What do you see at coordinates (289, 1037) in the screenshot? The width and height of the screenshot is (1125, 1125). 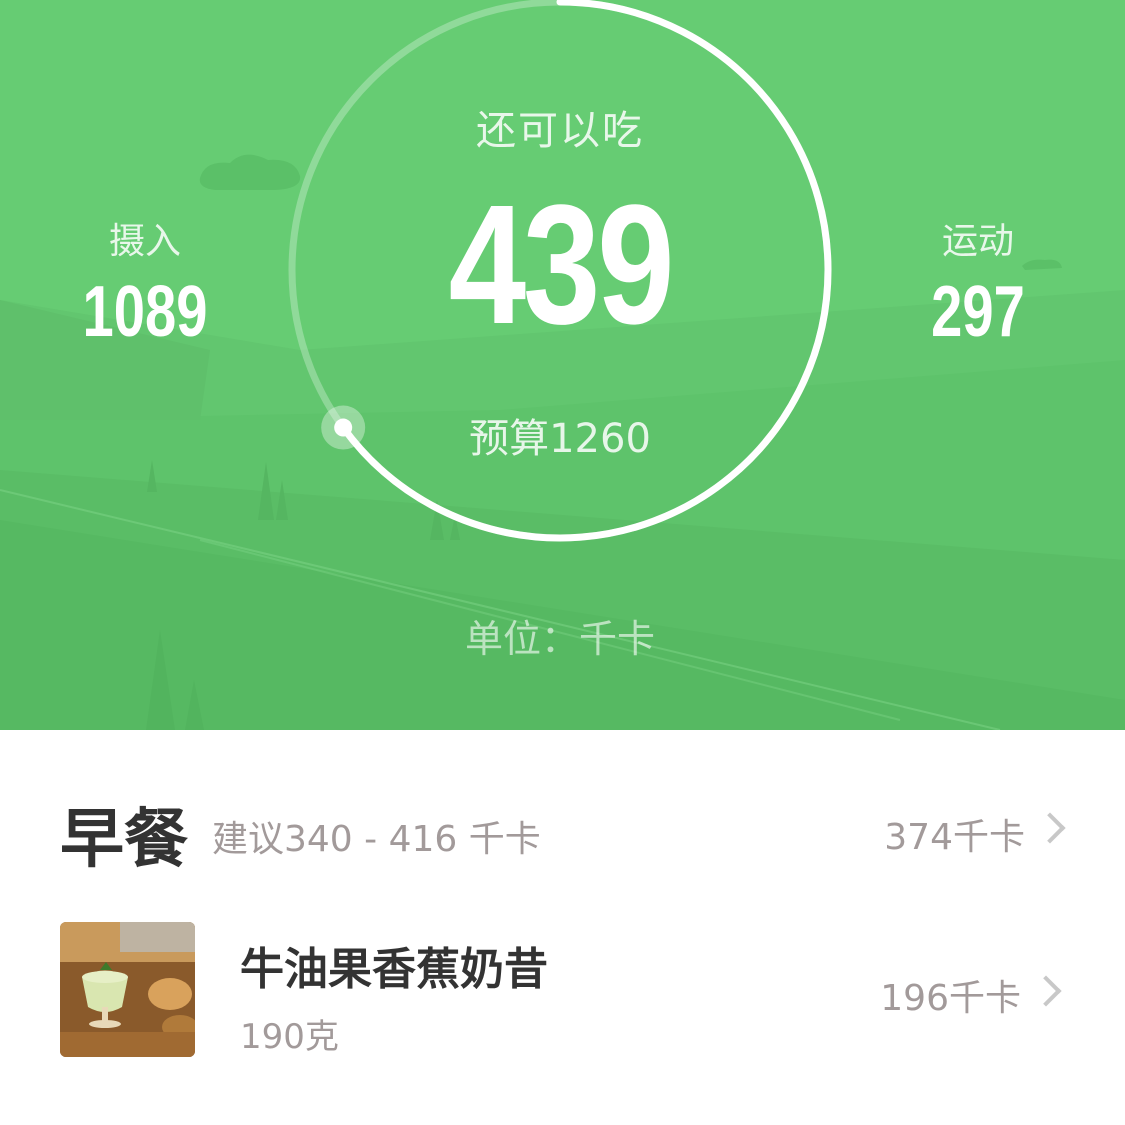 I see `food-weight: 190克` at bounding box center [289, 1037].